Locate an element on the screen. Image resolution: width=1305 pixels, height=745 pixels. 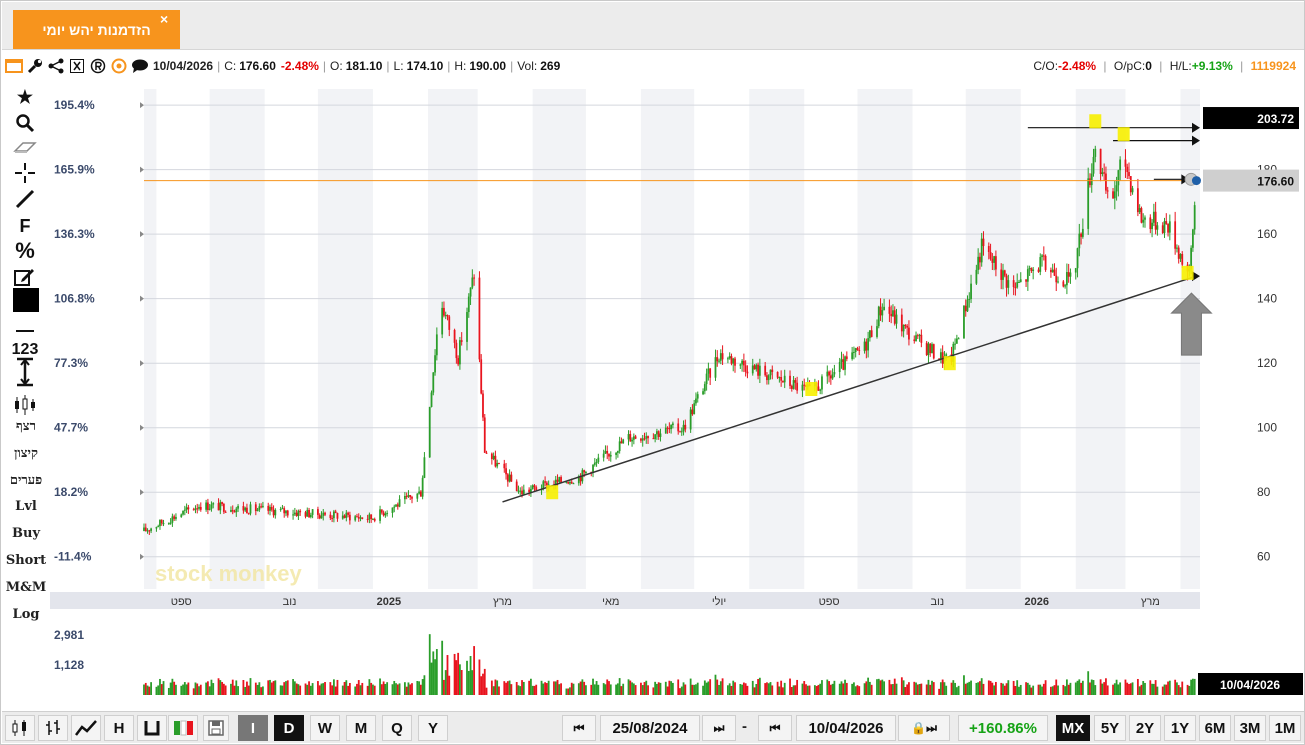
percent-tool: % is located at coordinates (25, 250).